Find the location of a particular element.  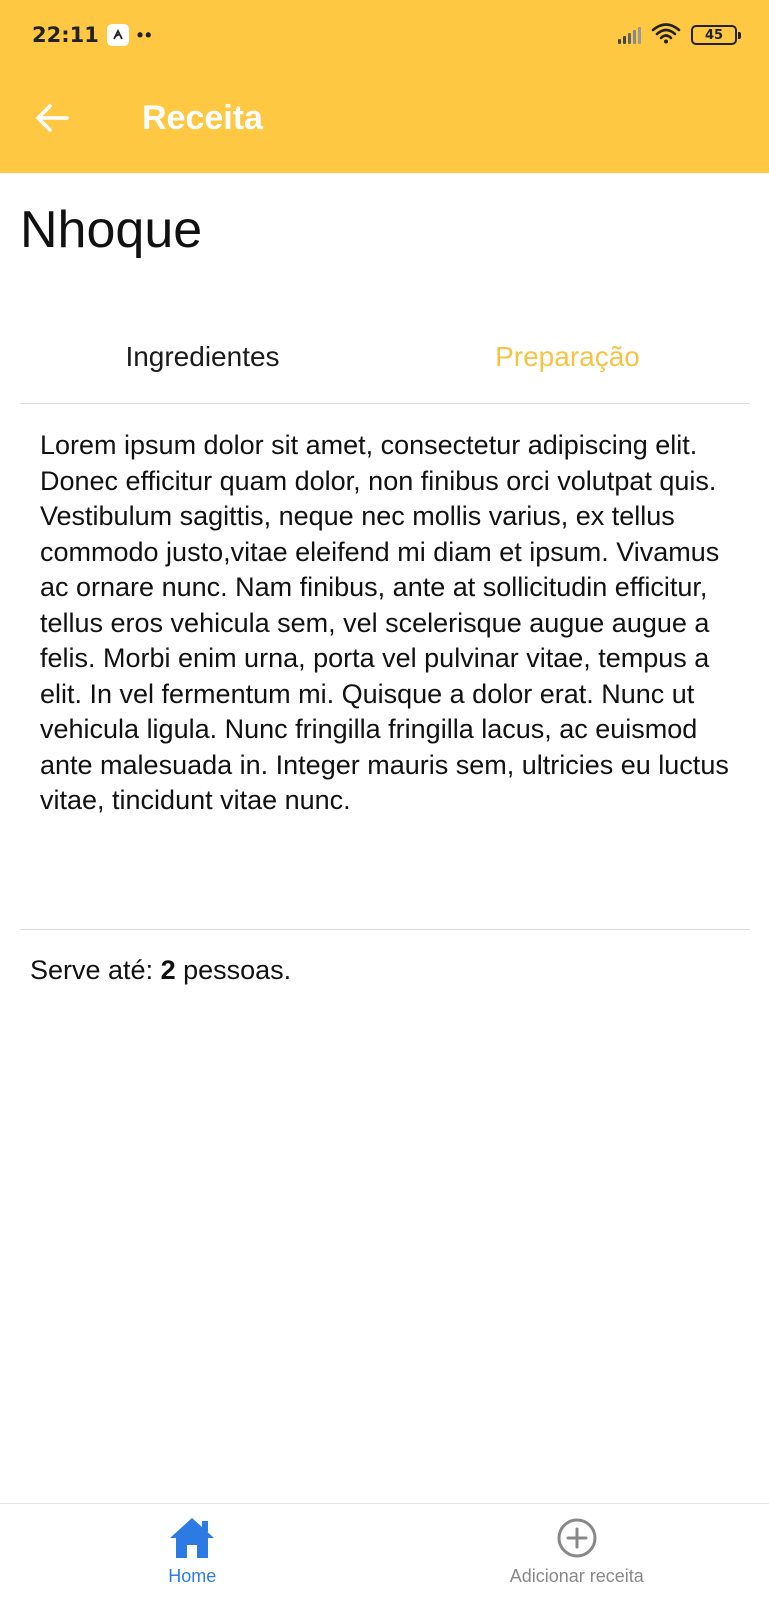

wifi-icon is located at coordinates (666, 35).